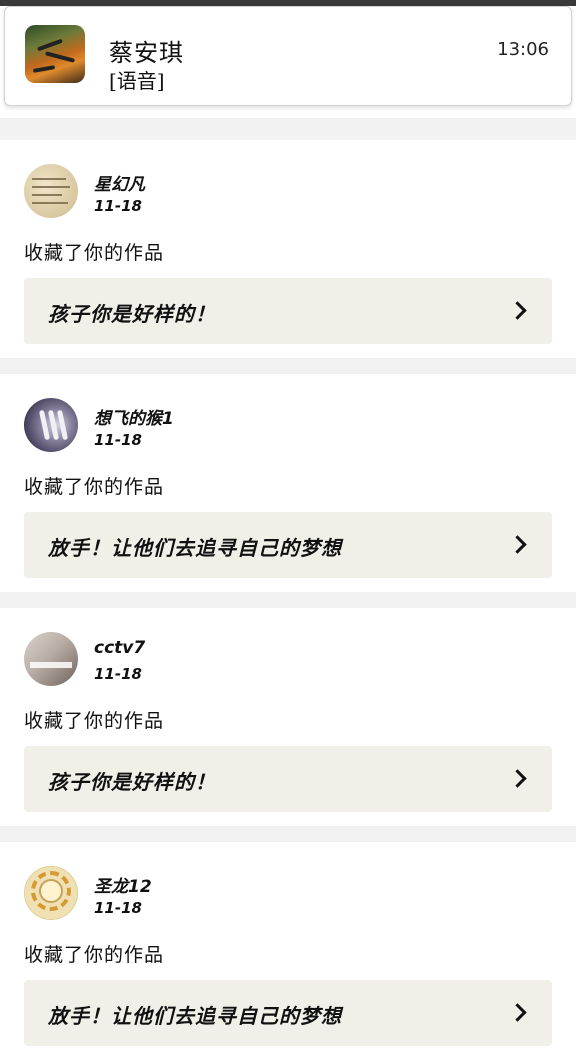 The height and width of the screenshot is (1060, 576). What do you see at coordinates (523, 49) in the screenshot?
I see `notification-time: 13:06` at bounding box center [523, 49].